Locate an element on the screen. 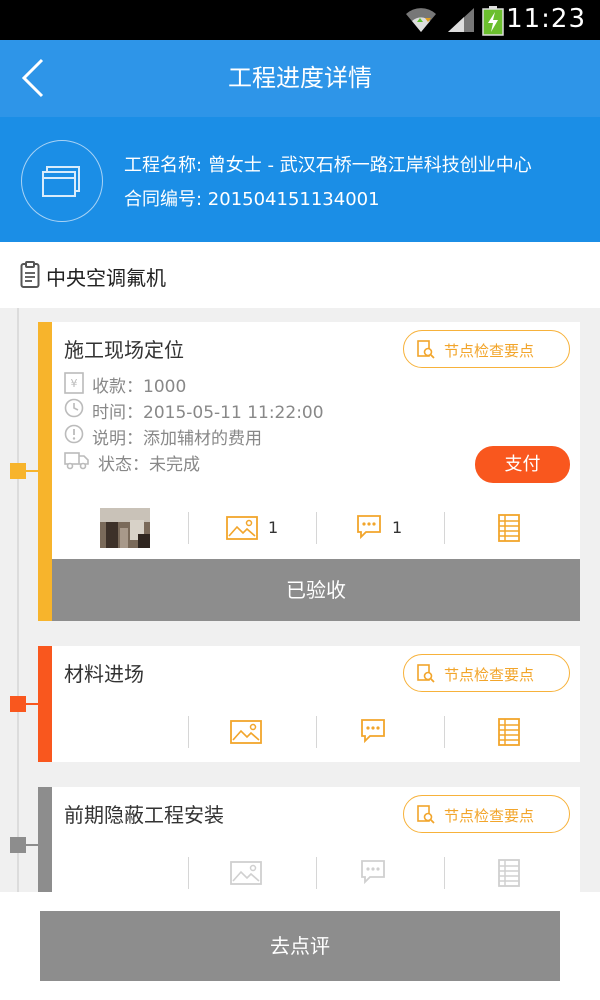  pay-button: 支付 is located at coordinates (522, 464).